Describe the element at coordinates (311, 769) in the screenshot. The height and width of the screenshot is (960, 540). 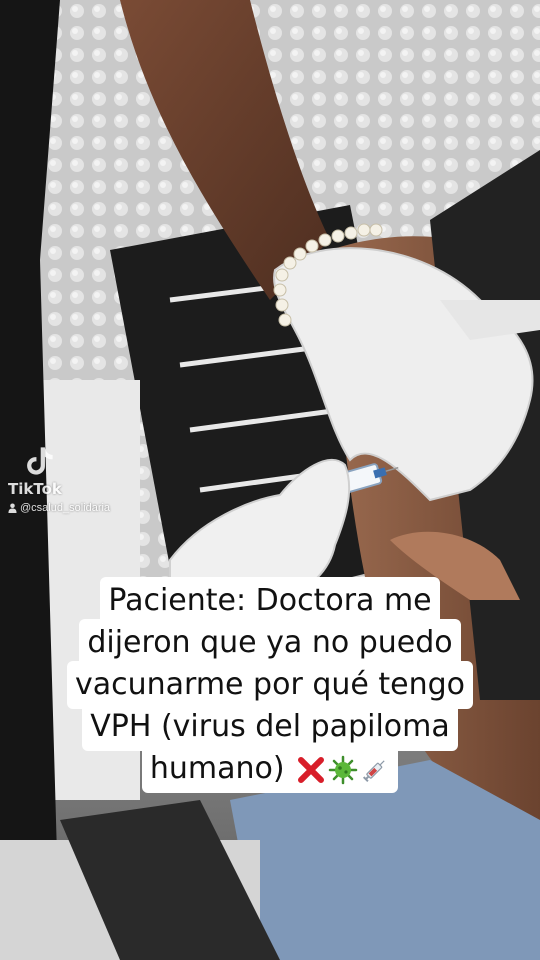
I see `cross-mark-icon` at that location.